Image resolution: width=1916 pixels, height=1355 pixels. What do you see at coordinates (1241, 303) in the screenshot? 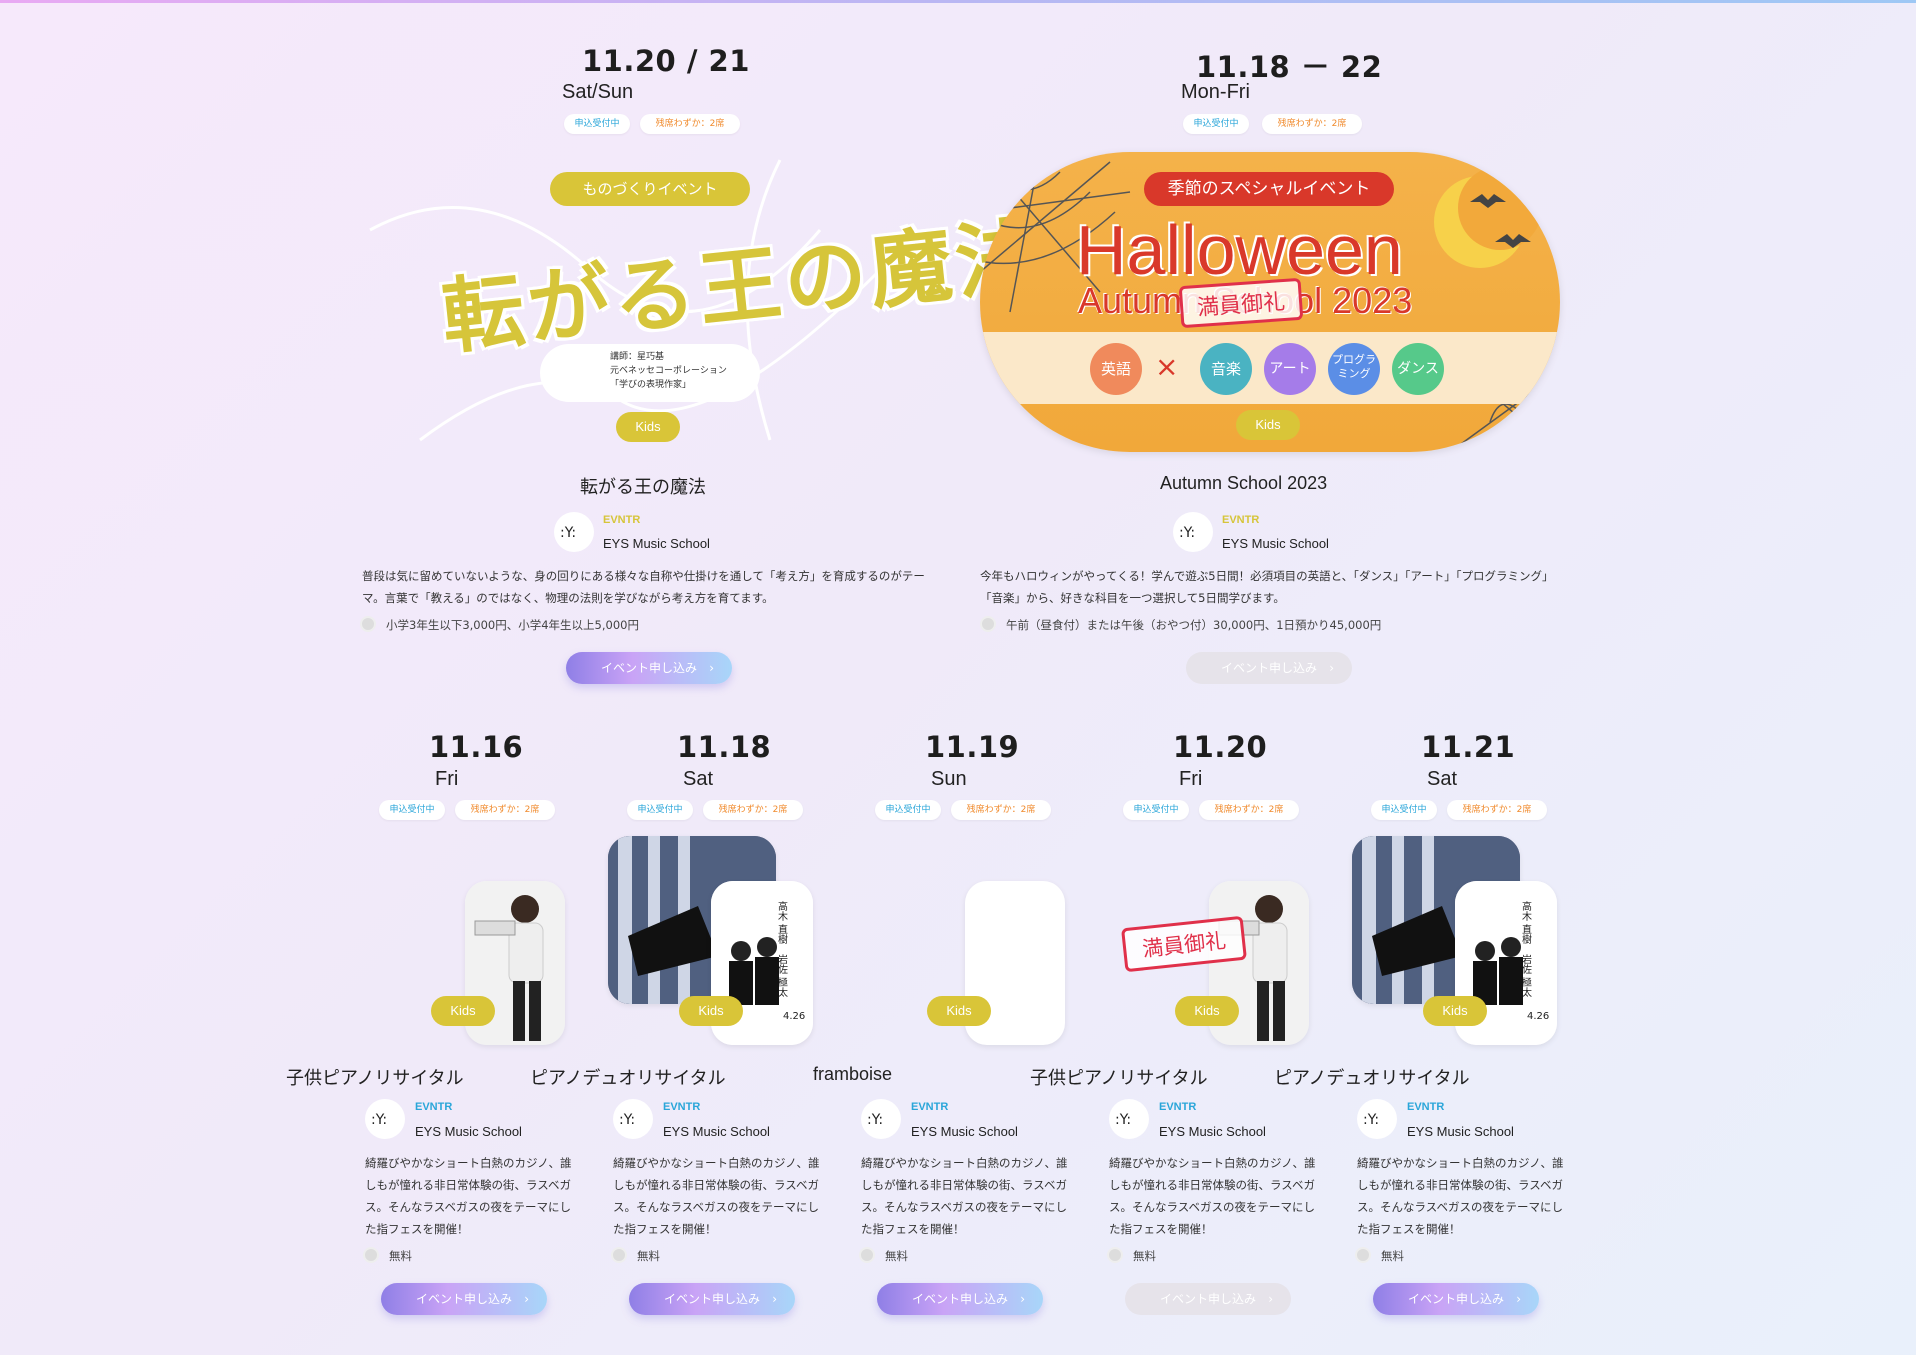
I see `sold-out-stamp: 満員御礼` at bounding box center [1241, 303].